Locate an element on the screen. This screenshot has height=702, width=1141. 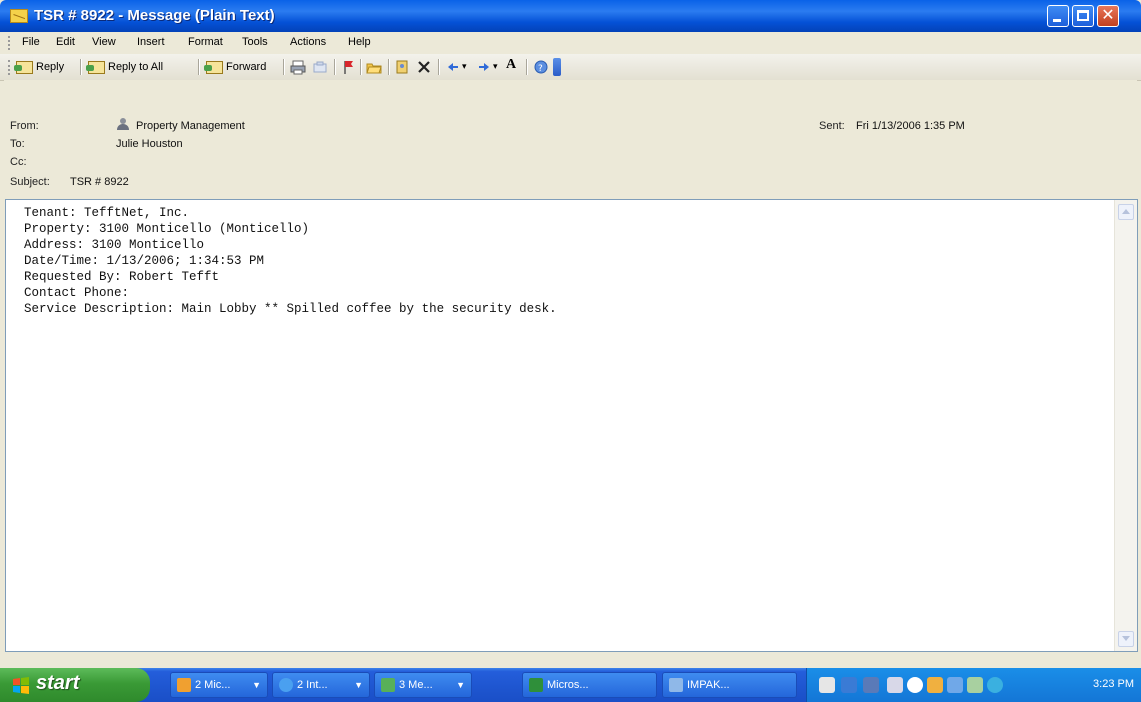
menu-help: Help is located at coordinates (359, 42).